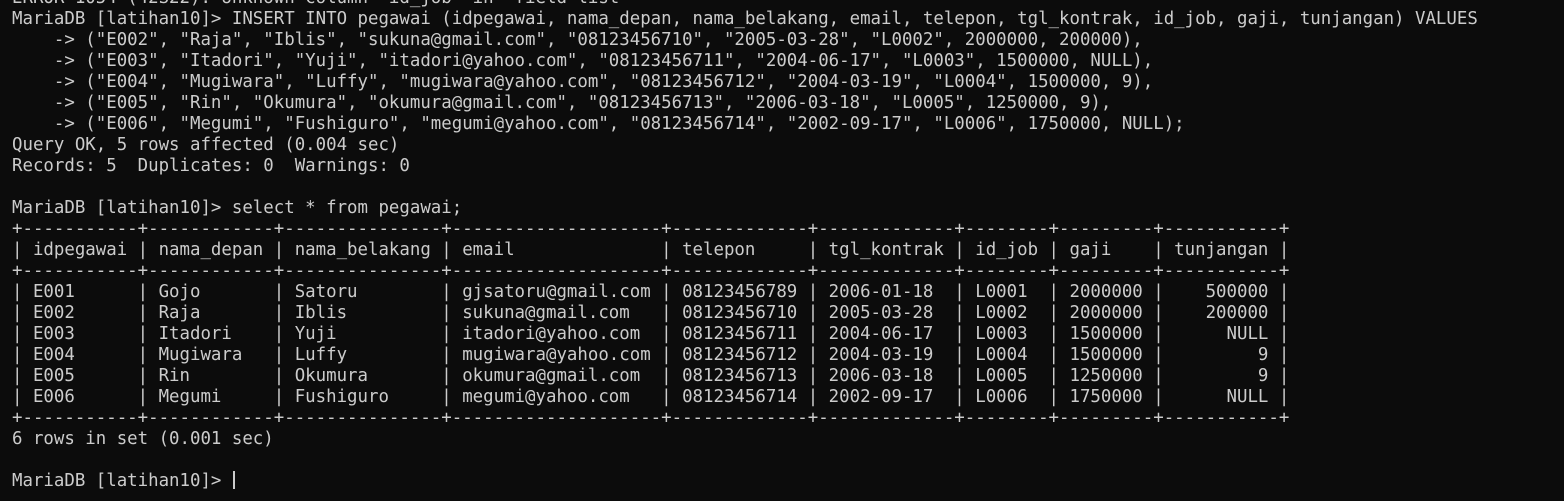 The height and width of the screenshot is (501, 1564). I want to click on terminal-line-rows-in-set: 6 rows in set (0.001 sec), so click(143, 439).